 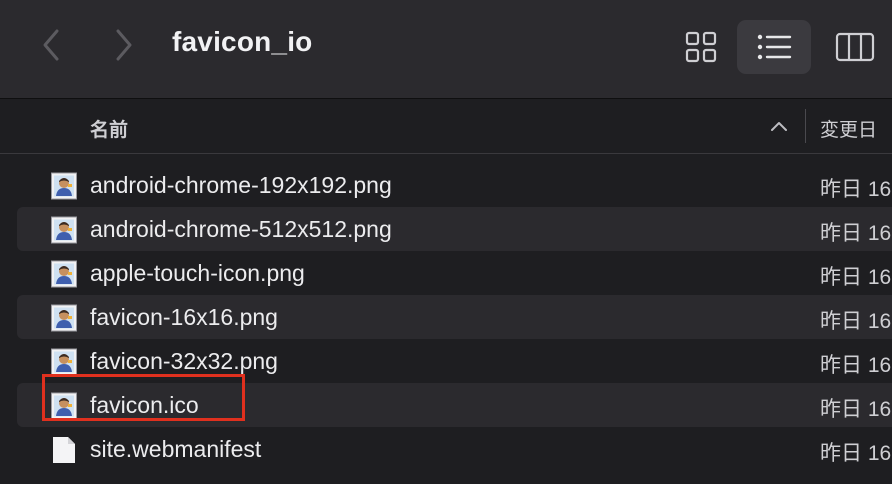 I want to click on highlight-box, so click(x=143, y=397).